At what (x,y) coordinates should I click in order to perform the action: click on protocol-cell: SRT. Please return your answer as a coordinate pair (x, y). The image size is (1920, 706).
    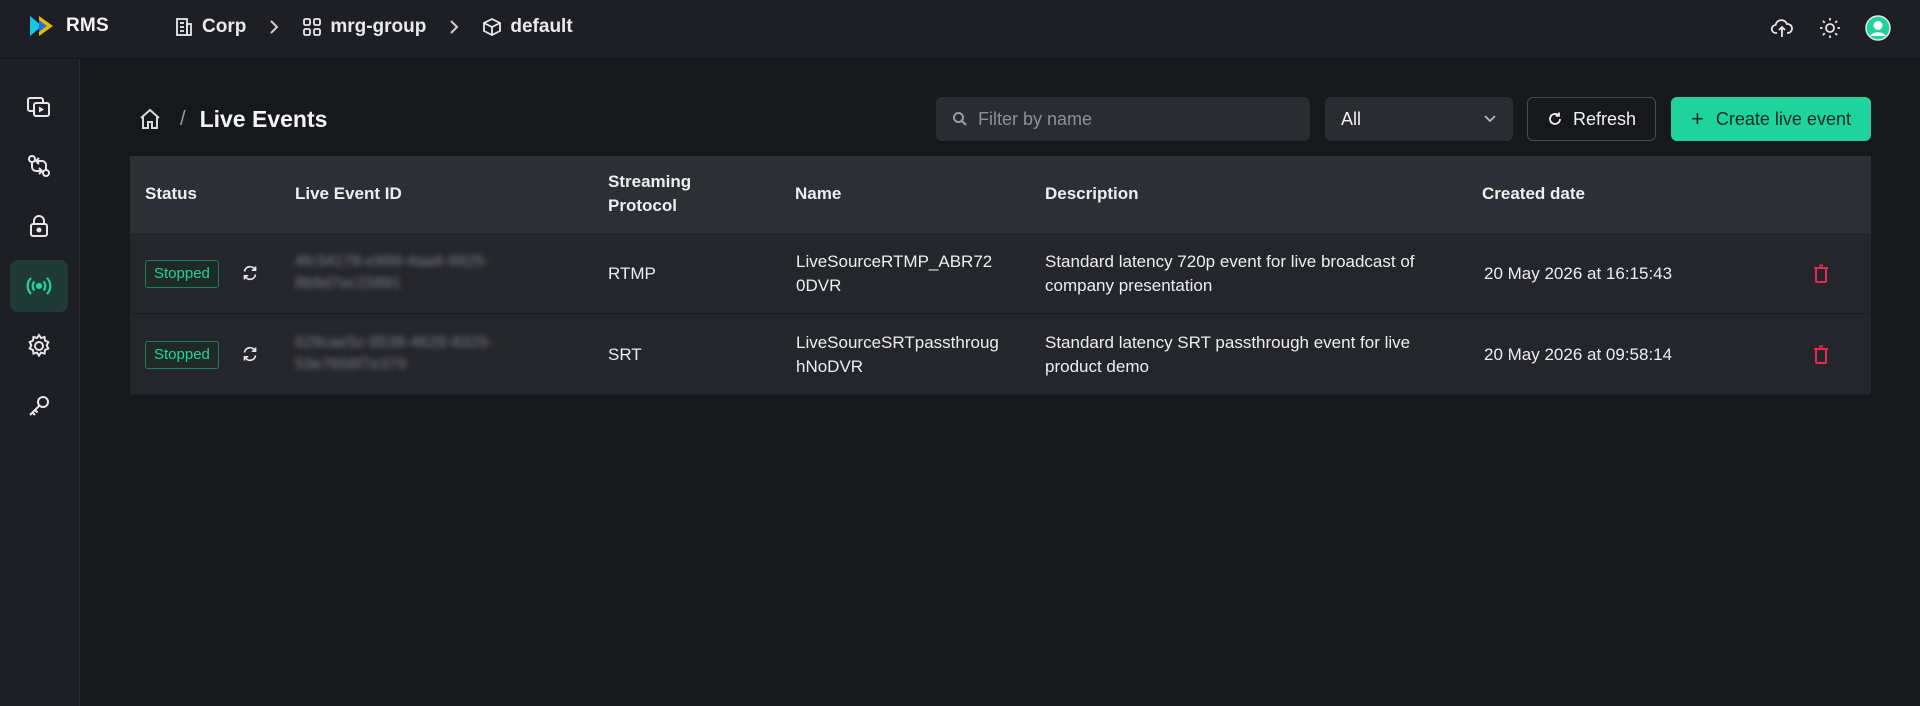
    Looking at the image, I should click on (625, 354).